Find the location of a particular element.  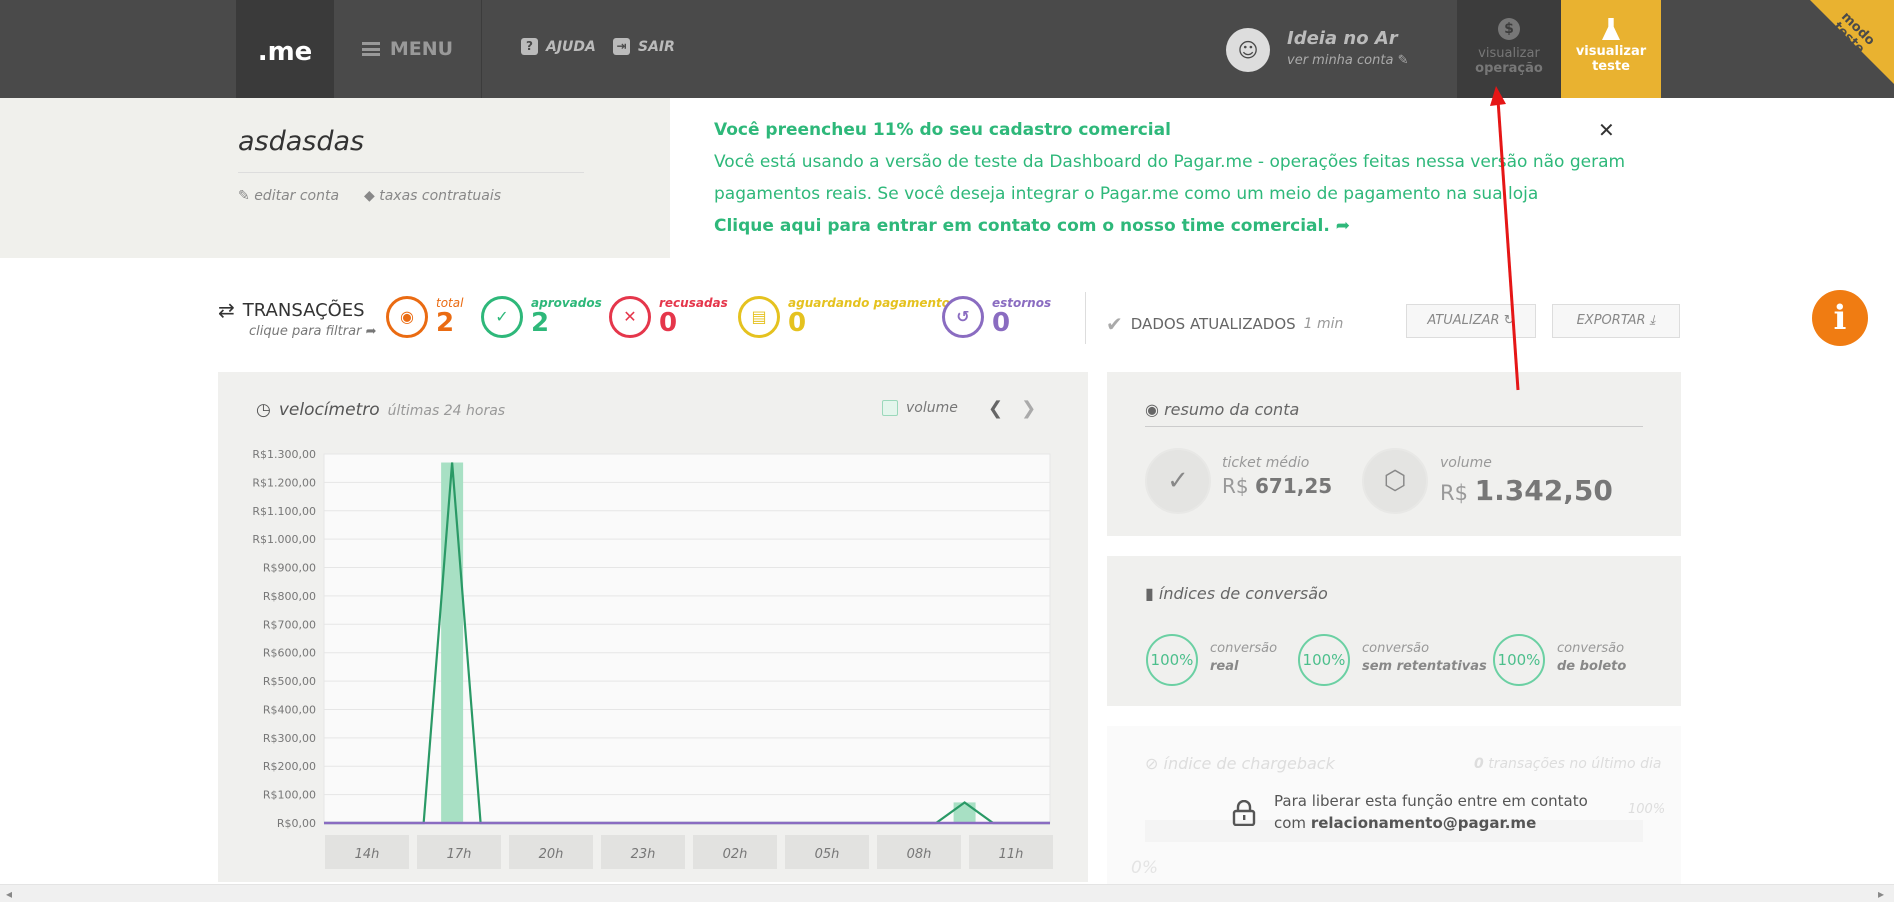

chart-x-tick-label: 05h is located at coordinates (827, 854).